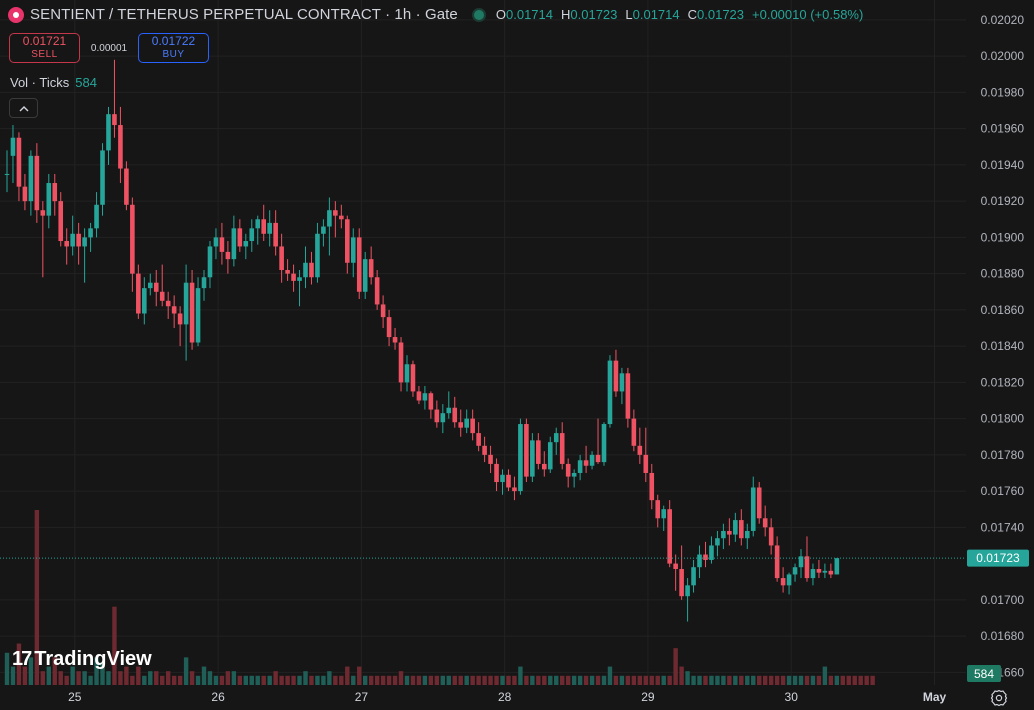 Image resolution: width=1034 pixels, height=710 pixels. Describe the element at coordinates (23, 108) in the screenshot. I see `collapse-legend-button` at that location.